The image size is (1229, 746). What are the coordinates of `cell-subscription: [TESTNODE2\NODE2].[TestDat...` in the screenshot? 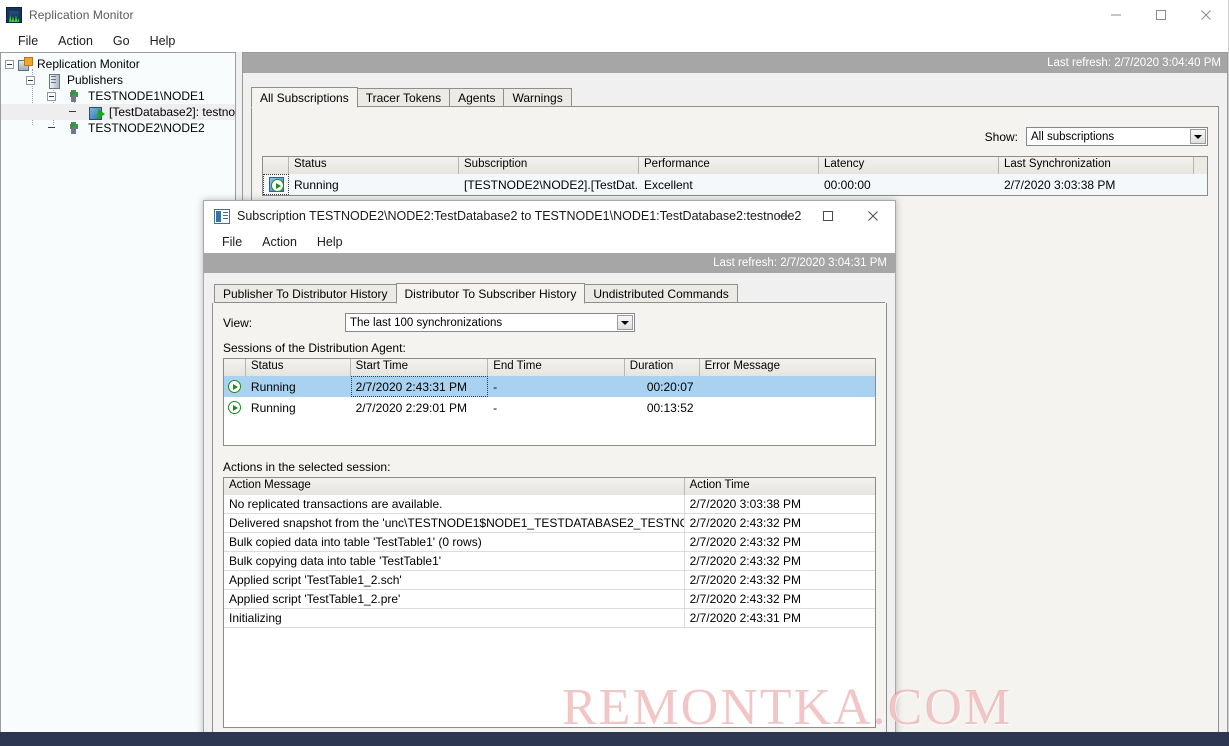 It's located at (551, 184).